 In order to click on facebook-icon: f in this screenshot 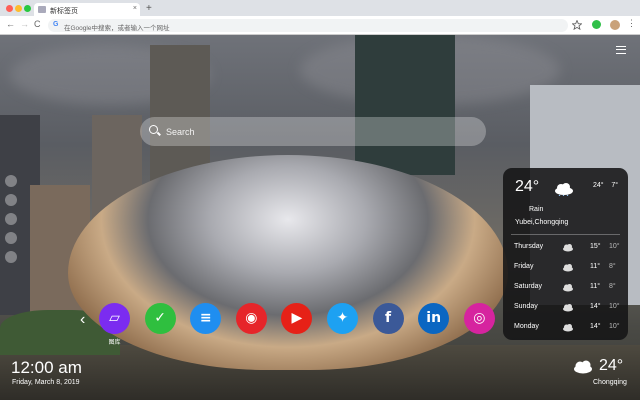, I will do `click(388, 318)`.